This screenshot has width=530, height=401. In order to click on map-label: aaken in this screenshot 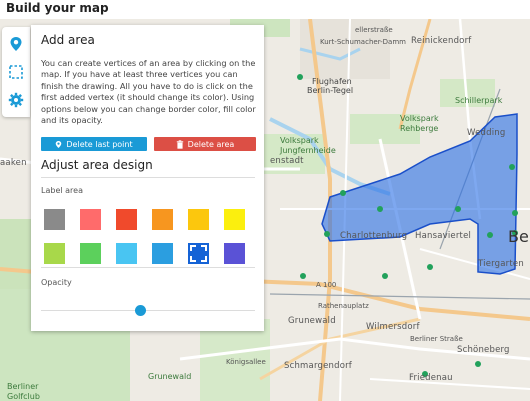, I will do `click(13, 163)`.